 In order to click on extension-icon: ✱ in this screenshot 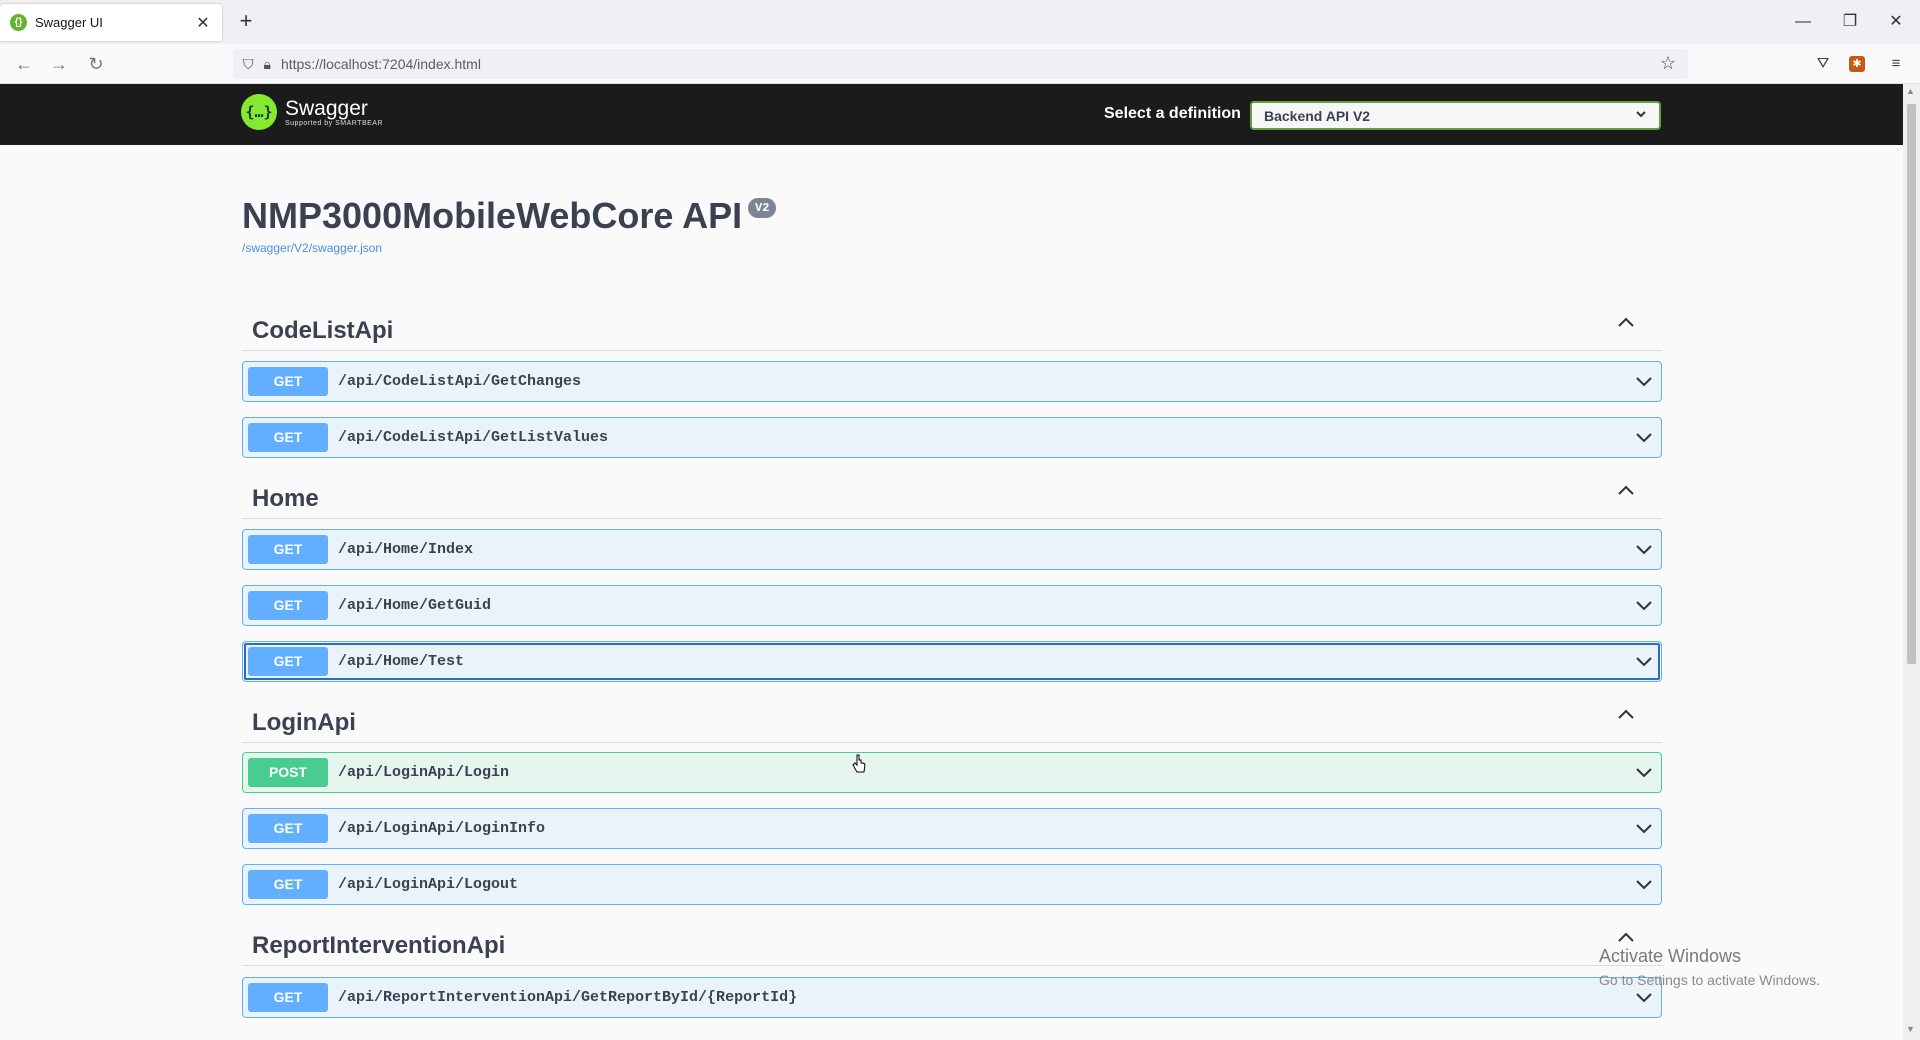, I will do `click(1857, 64)`.